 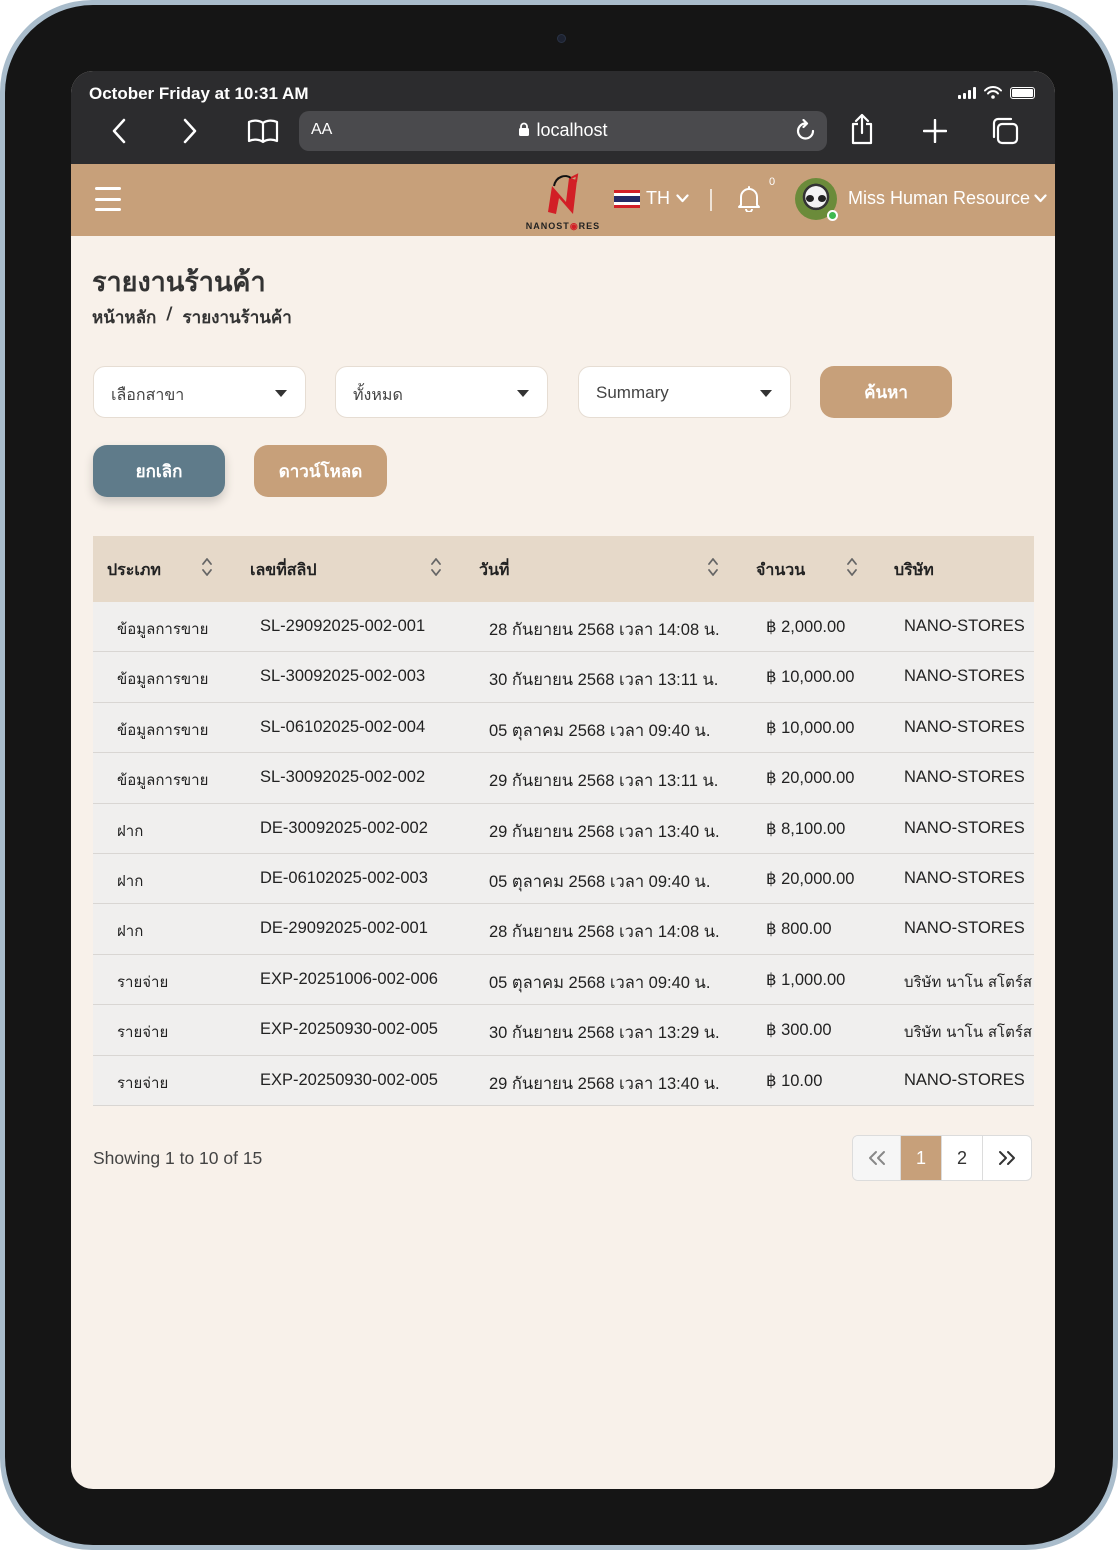 I want to click on cell-slip-no: SL-06102025-002-004, so click(x=343, y=726).